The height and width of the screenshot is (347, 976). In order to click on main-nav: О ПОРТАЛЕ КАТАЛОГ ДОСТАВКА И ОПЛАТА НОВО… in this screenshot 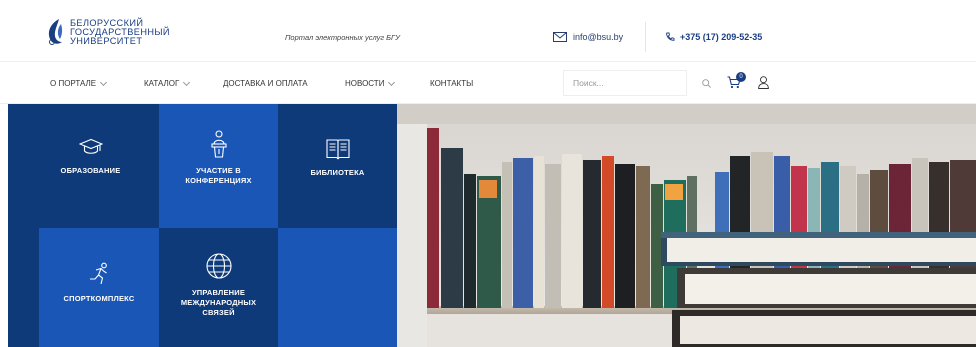, I will do `click(488, 83)`.